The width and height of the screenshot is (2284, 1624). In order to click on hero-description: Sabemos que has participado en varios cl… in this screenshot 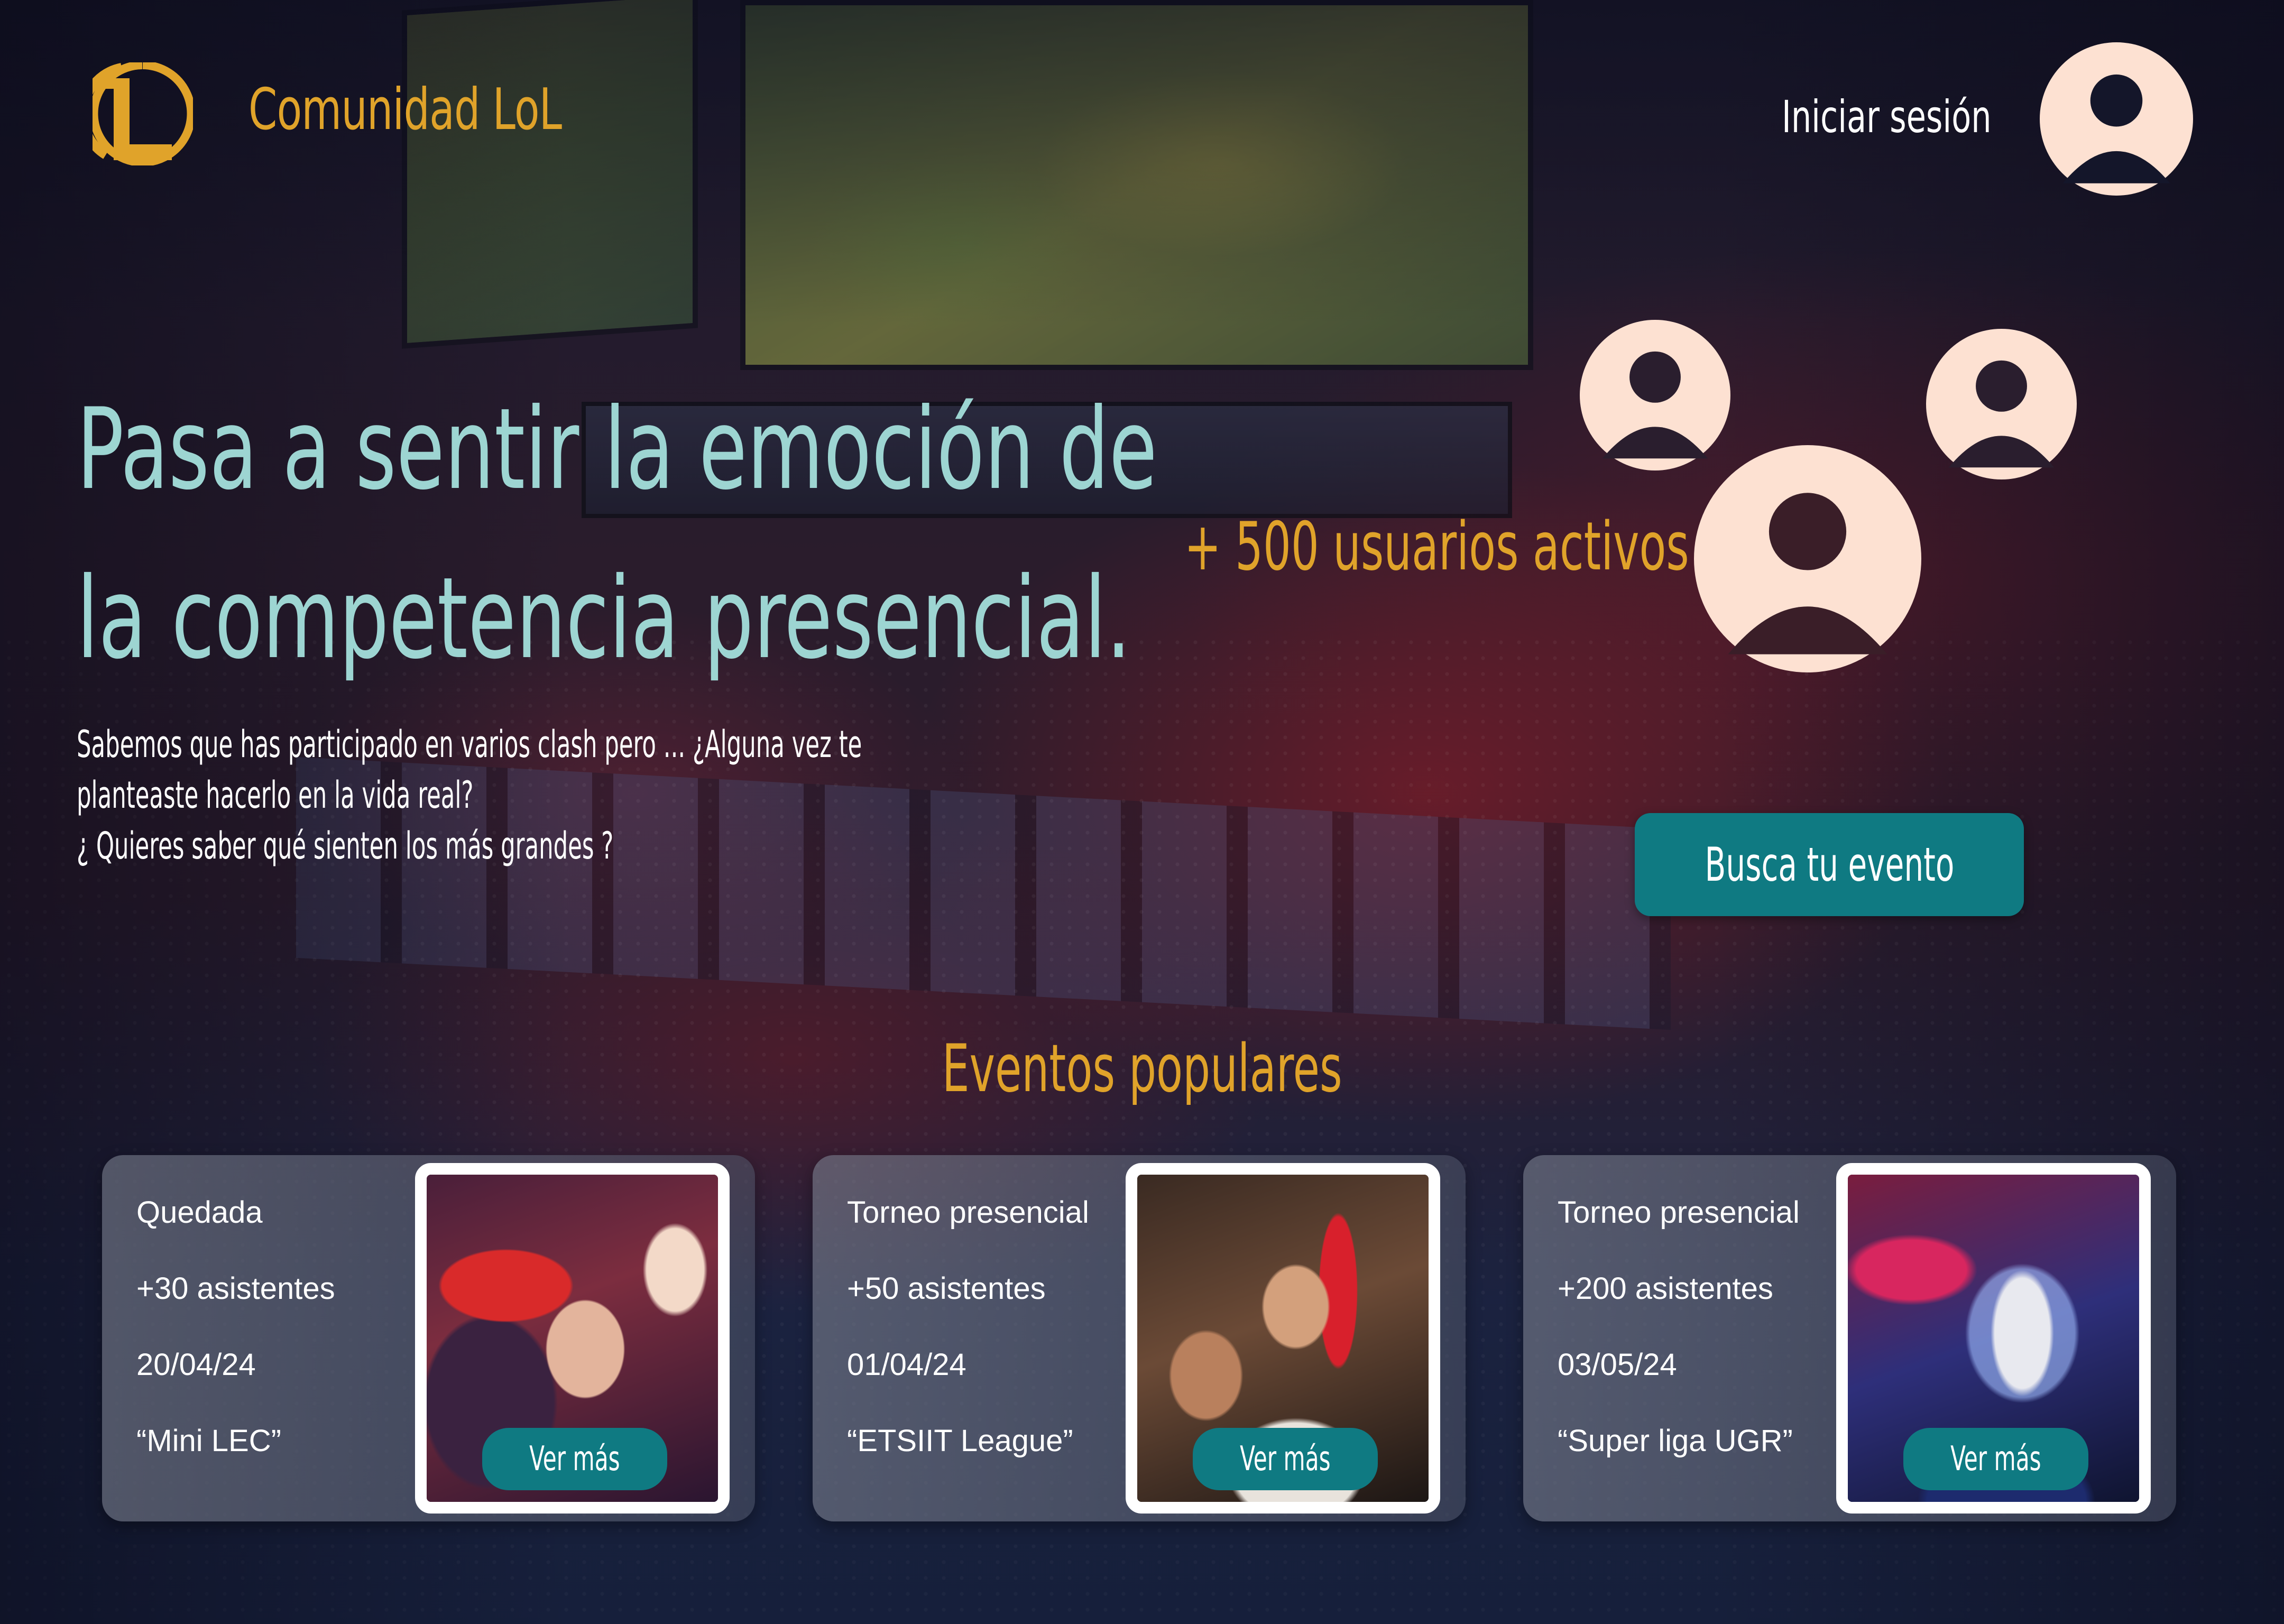, I will do `click(519, 795)`.